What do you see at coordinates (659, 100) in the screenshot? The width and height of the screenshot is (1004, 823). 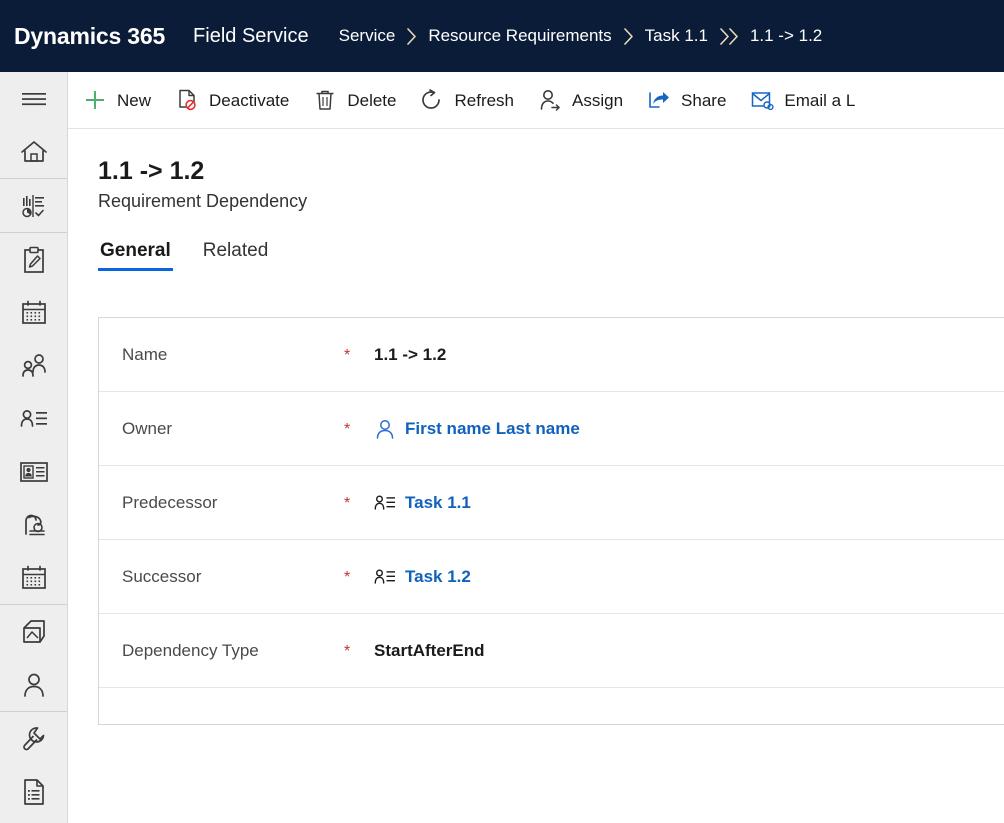 I see `share-icon` at bounding box center [659, 100].